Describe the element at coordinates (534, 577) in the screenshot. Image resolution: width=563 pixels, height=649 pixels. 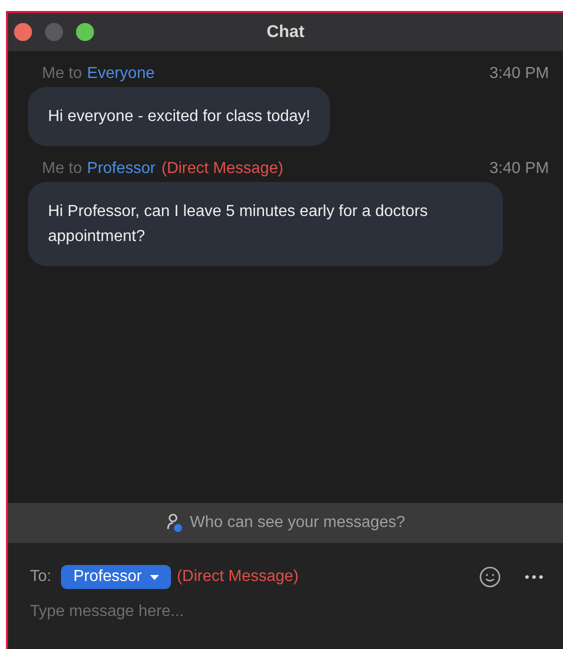
I see `more-icon` at that location.